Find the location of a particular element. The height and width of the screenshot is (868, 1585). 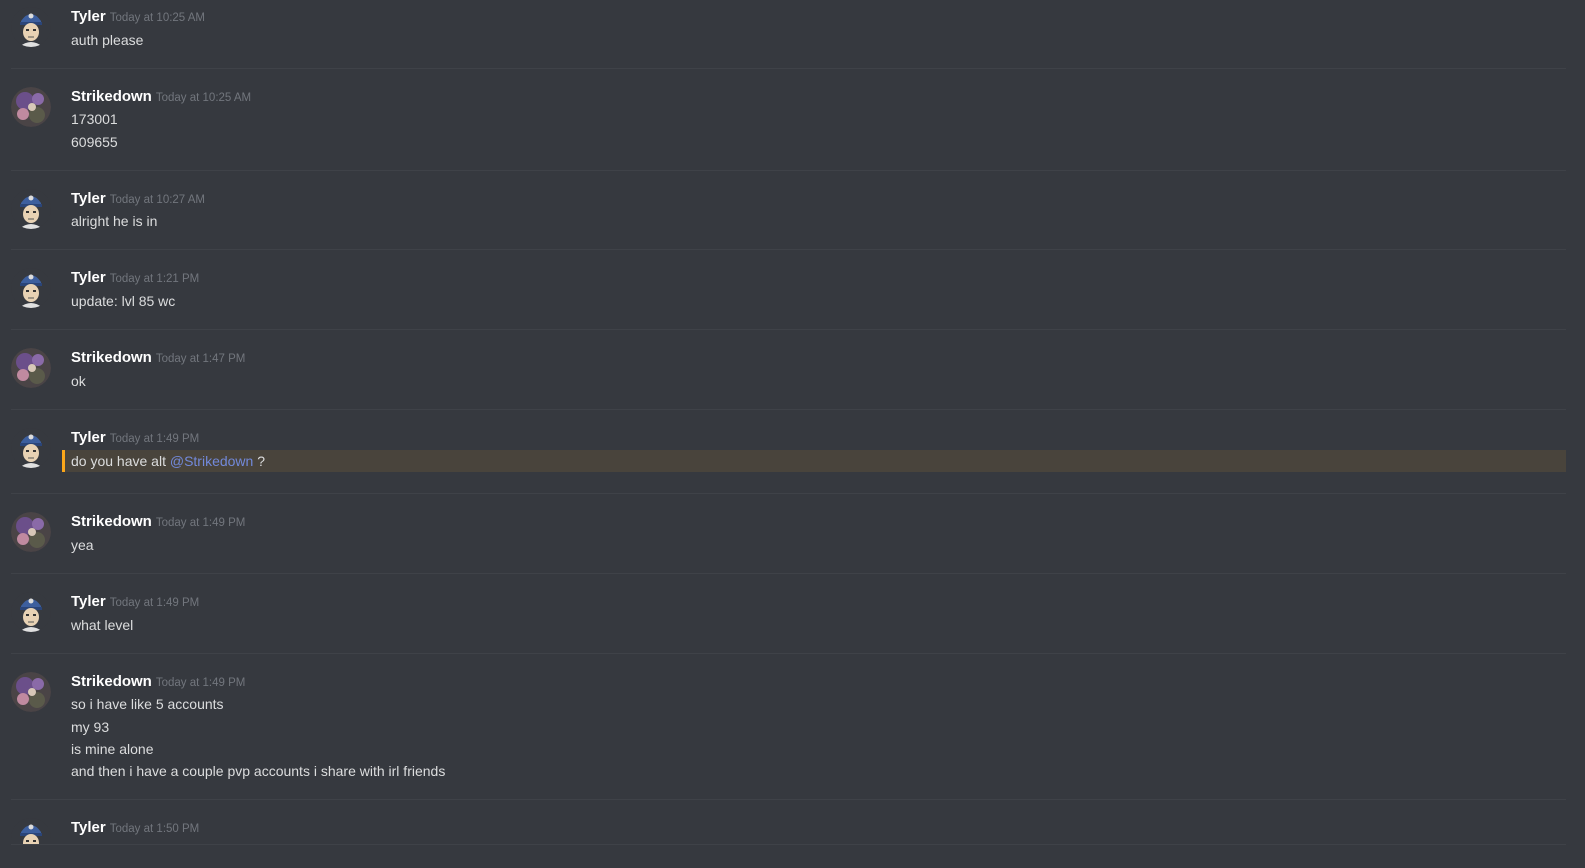

message-text-after: ? is located at coordinates (259, 461).